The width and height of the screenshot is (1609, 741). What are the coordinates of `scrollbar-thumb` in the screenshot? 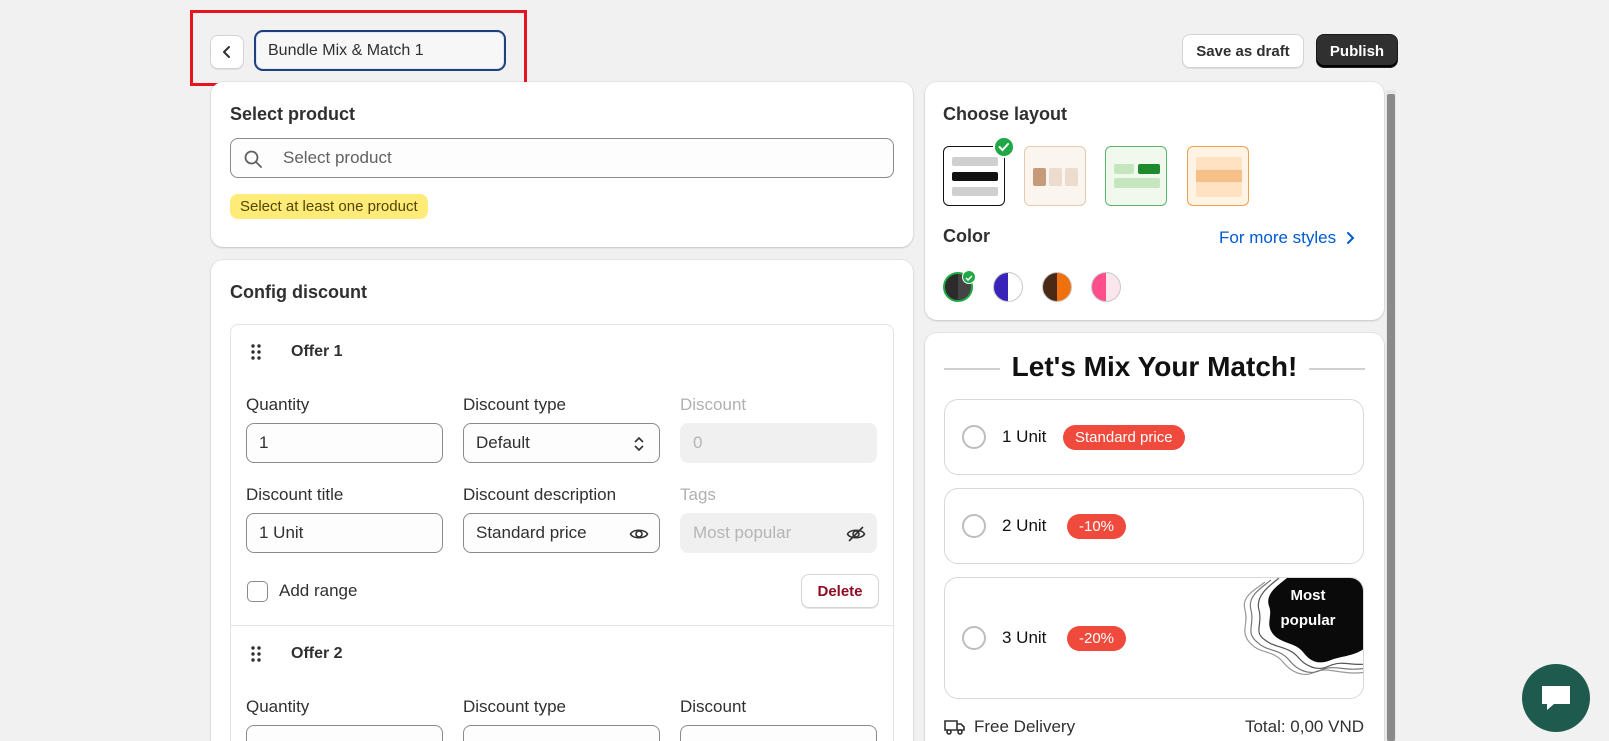 It's located at (1391, 417).